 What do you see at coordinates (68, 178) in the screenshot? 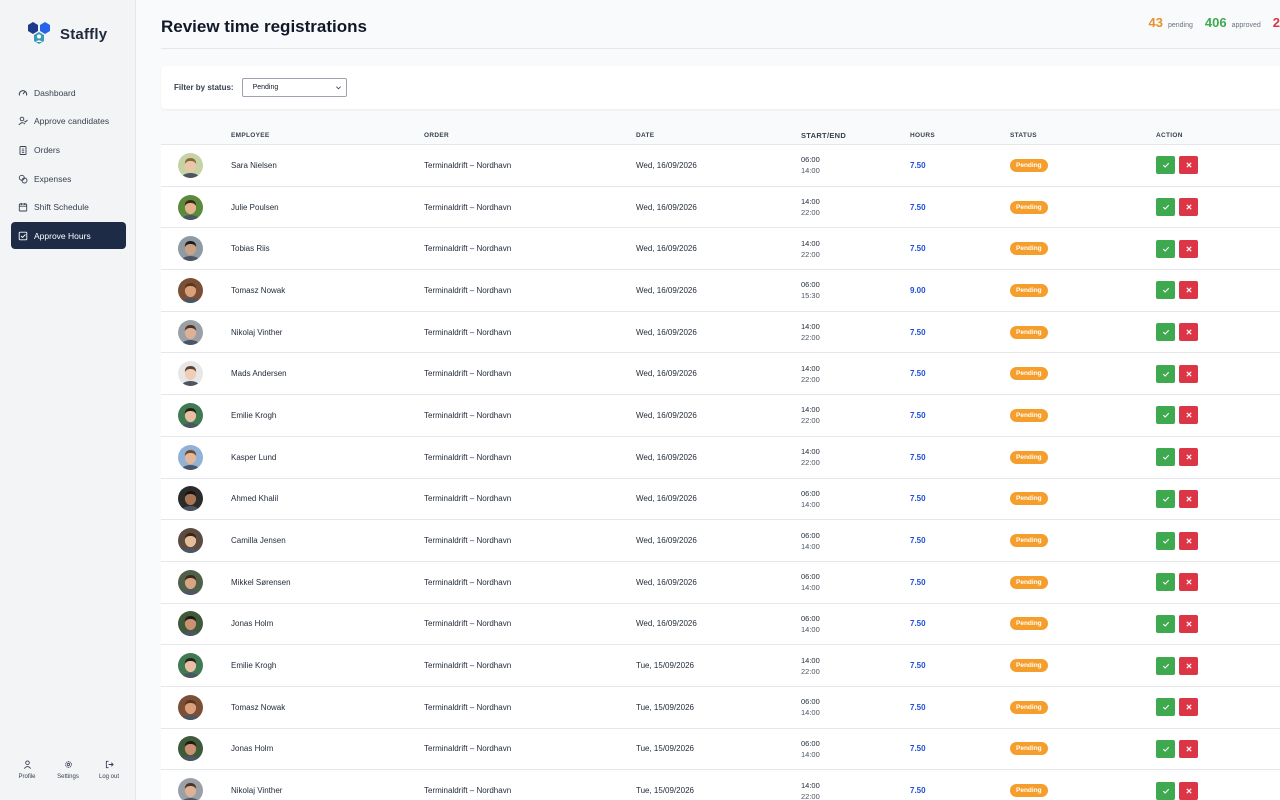
I see `sidebar-item-expenses: Expenses` at bounding box center [68, 178].